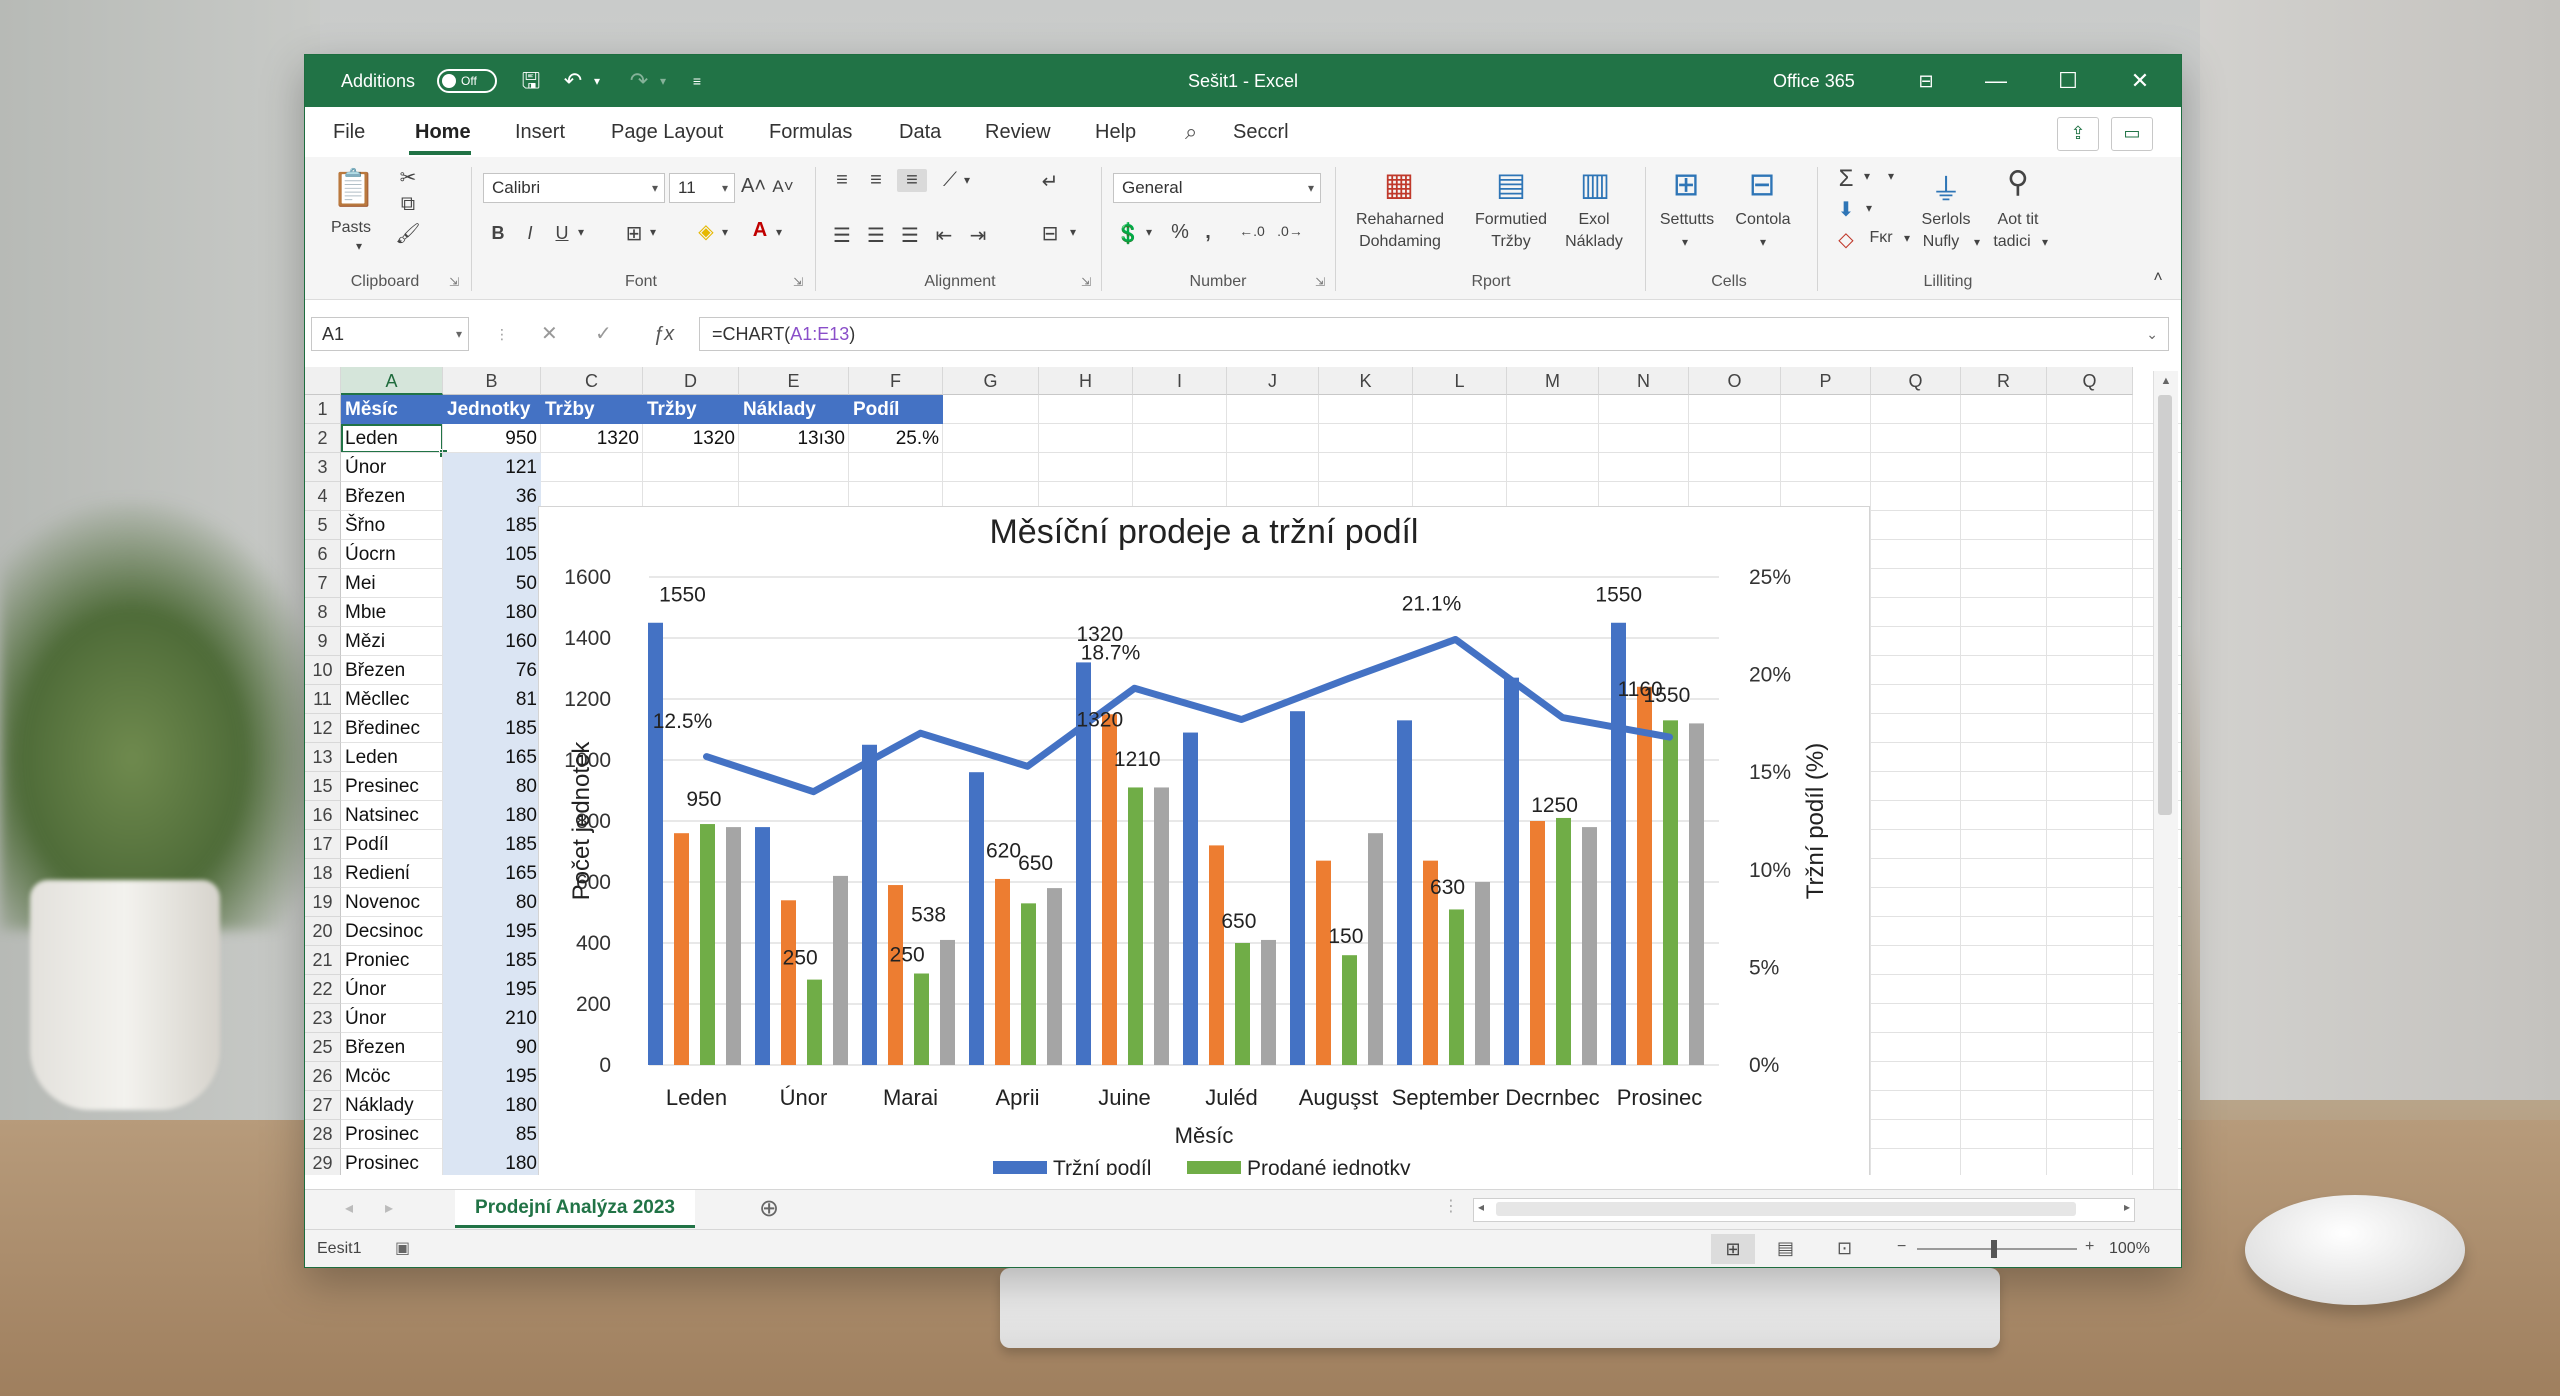  Describe the element at coordinates (492, 409) in the screenshot. I see `header-cell: Jednotky` at that location.